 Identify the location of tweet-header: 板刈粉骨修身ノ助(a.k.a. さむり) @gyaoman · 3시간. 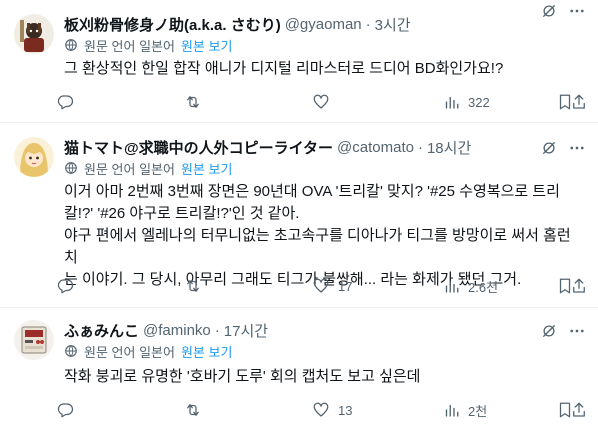
(325, 24).